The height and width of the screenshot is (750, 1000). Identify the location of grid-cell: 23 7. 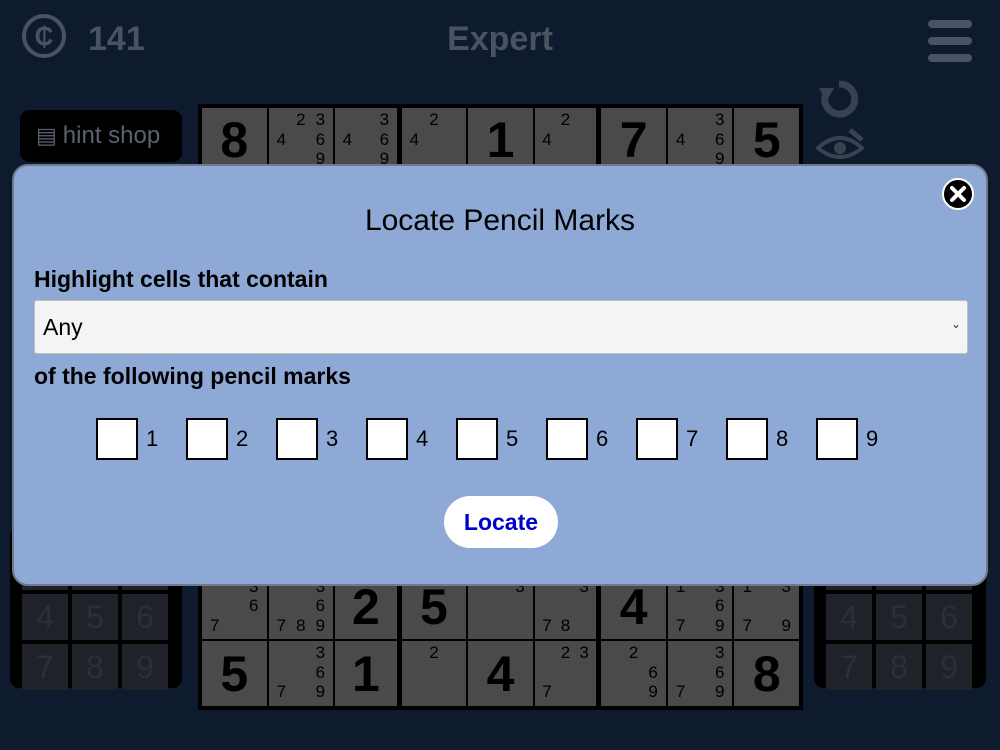
(567, 673).